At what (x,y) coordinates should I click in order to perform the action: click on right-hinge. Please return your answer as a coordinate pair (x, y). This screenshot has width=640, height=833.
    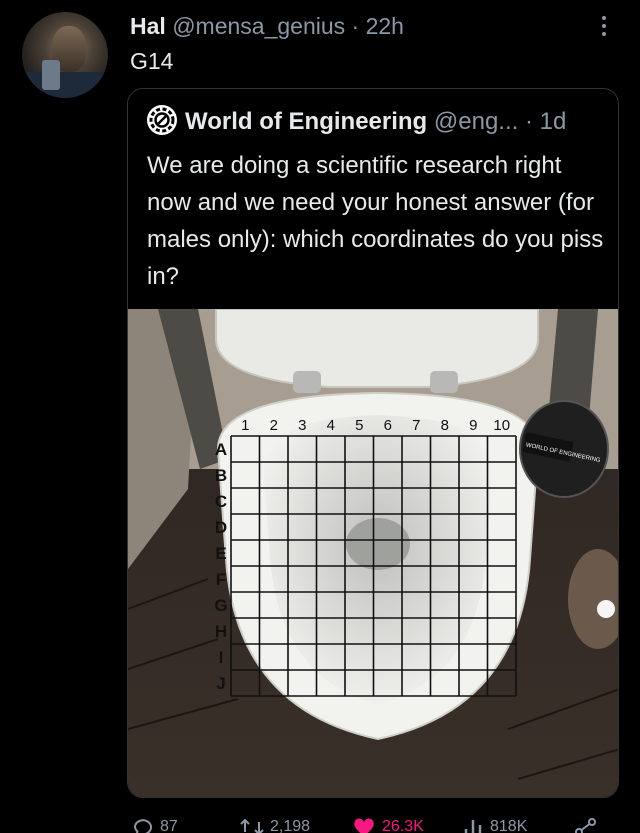
    Looking at the image, I should click on (444, 382).